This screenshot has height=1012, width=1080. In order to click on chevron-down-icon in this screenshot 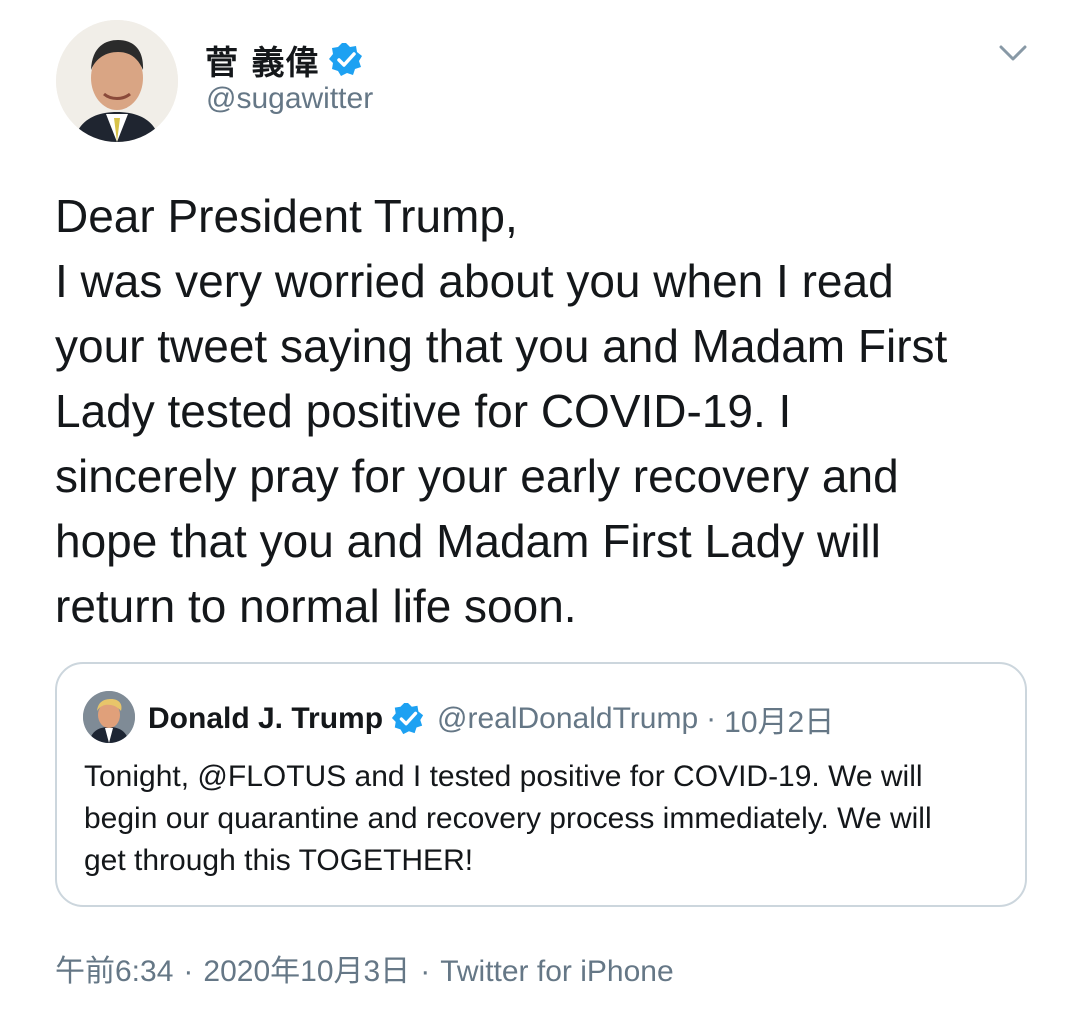, I will do `click(1013, 52)`.